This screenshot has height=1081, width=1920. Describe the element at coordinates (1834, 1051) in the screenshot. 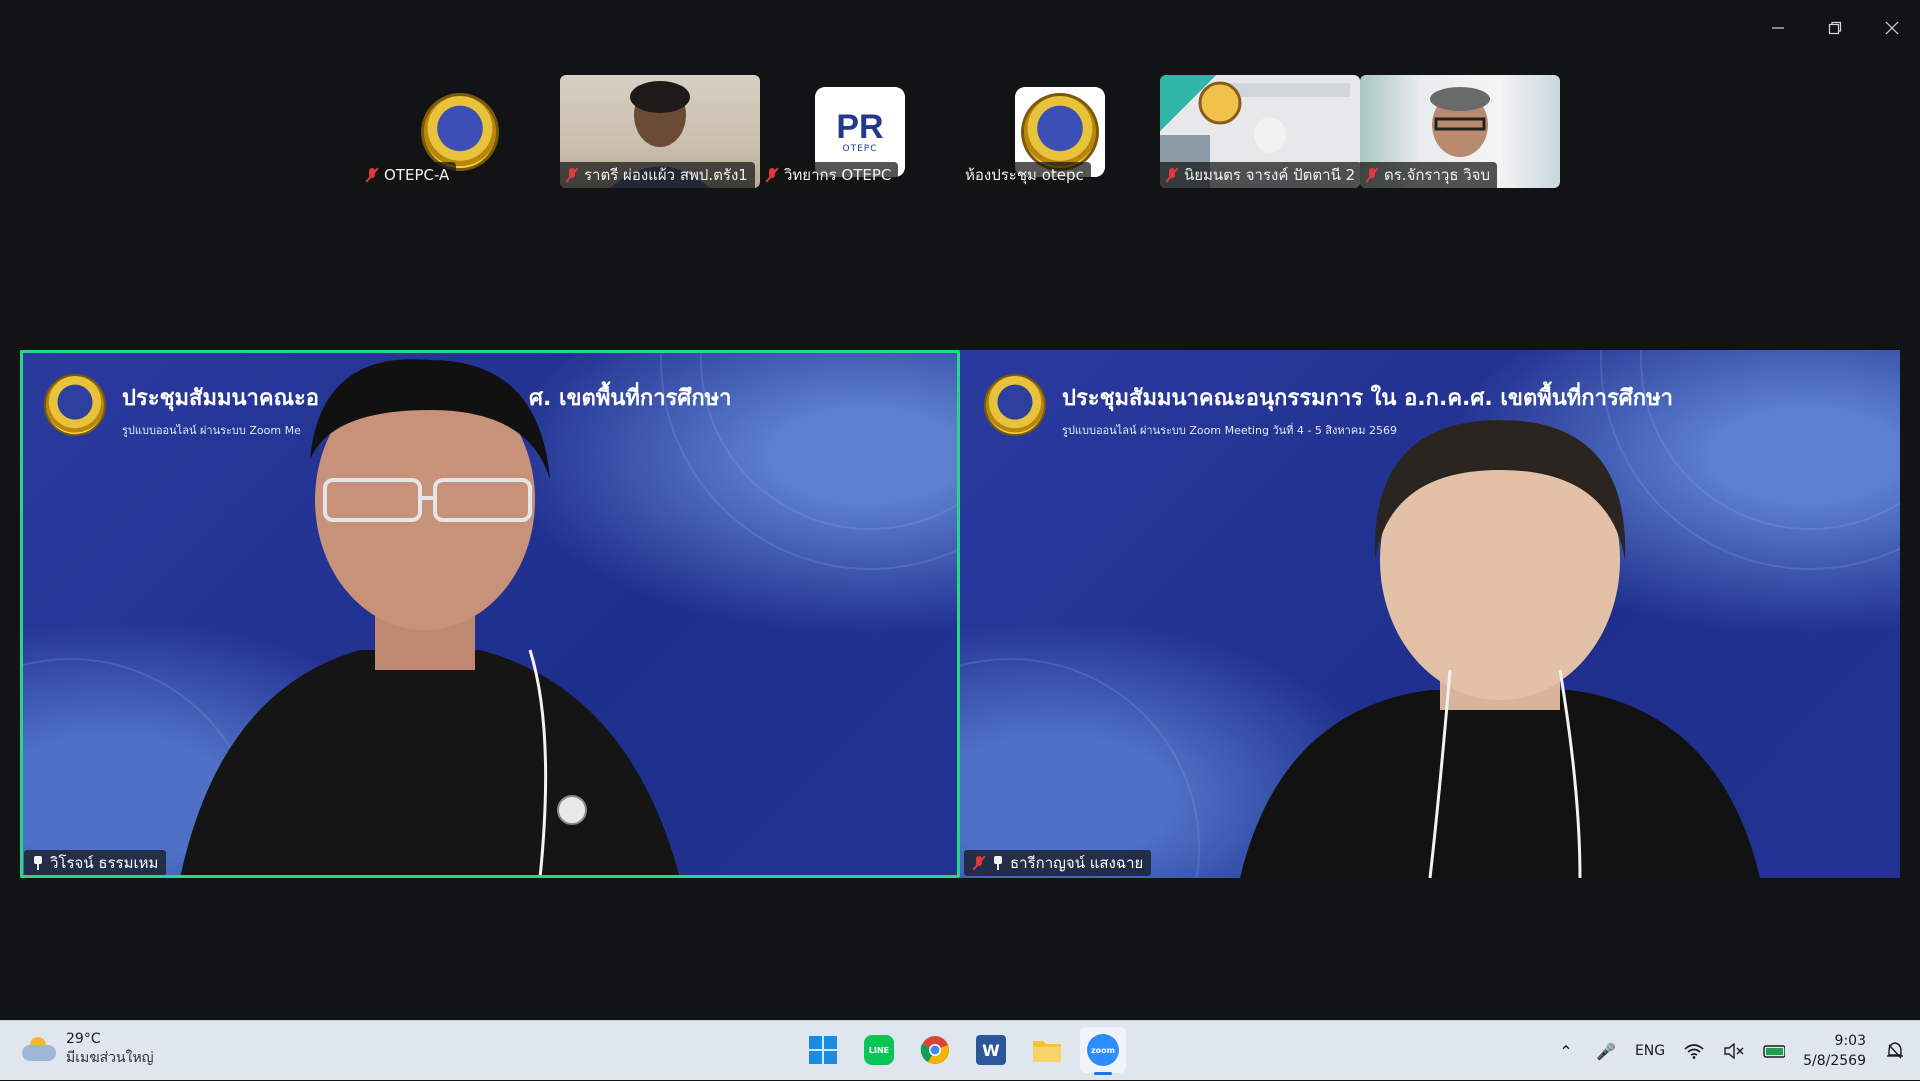

I see `system-clock: 9:03 5/8/2569` at that location.